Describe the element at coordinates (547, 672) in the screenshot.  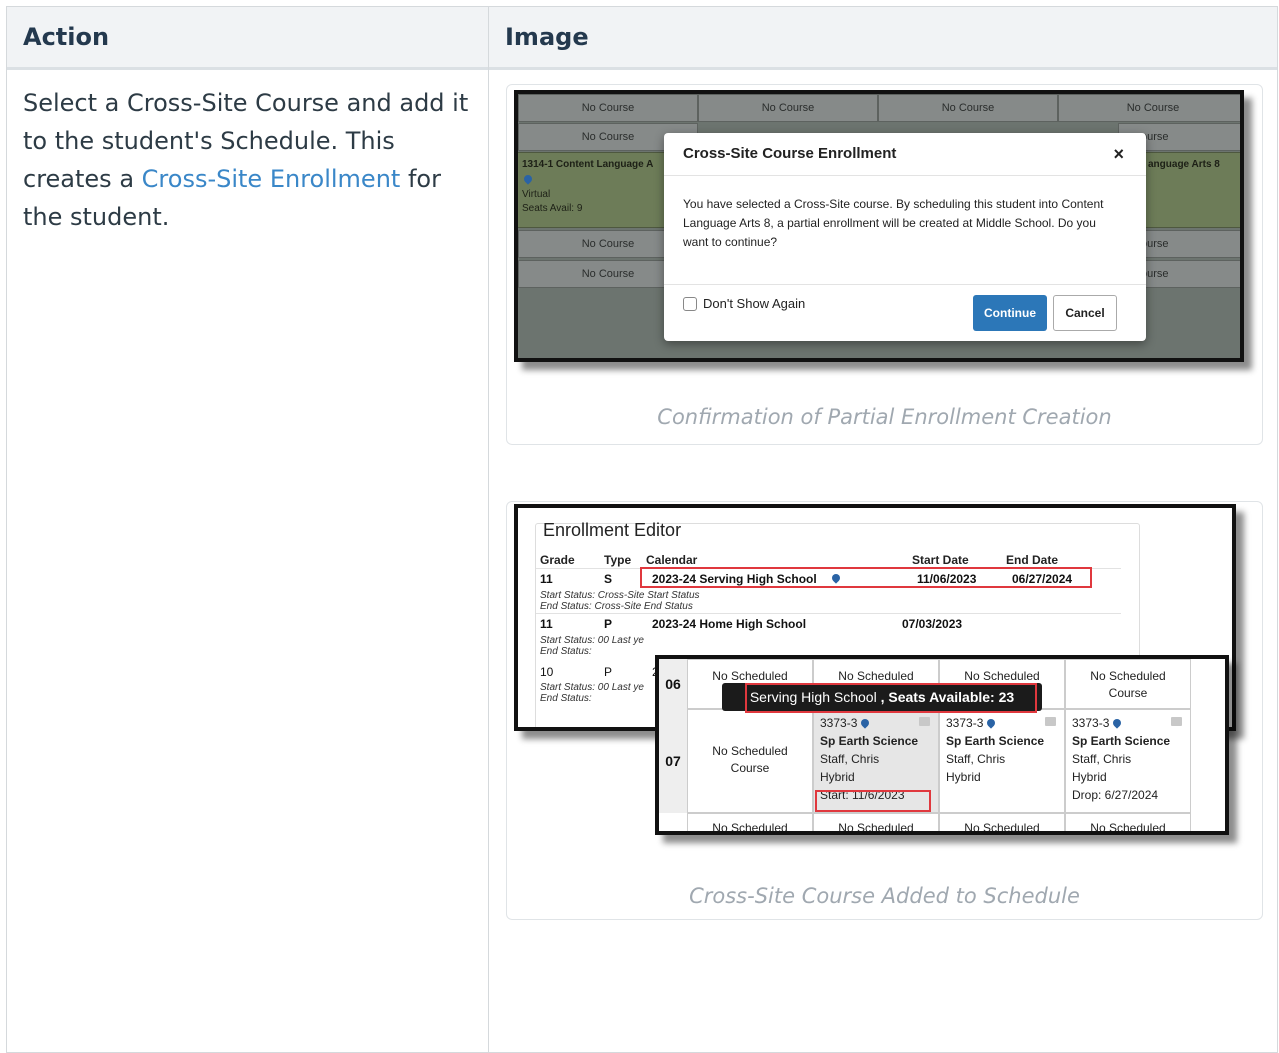
I see `row-grade: 10` at that location.